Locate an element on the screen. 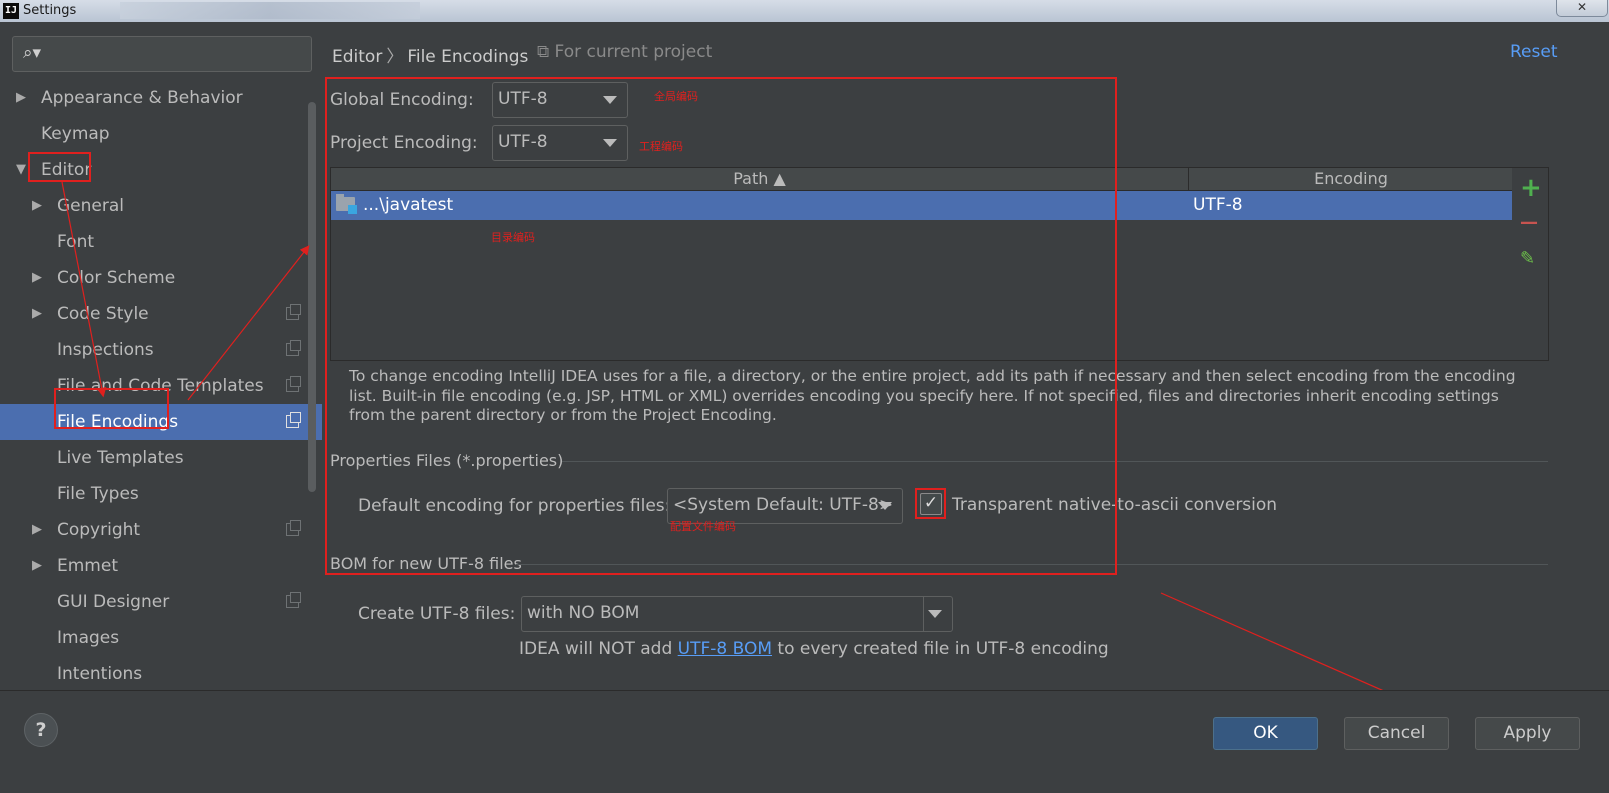 This screenshot has width=1609, height=793. apply-button: Apply is located at coordinates (1527, 733).